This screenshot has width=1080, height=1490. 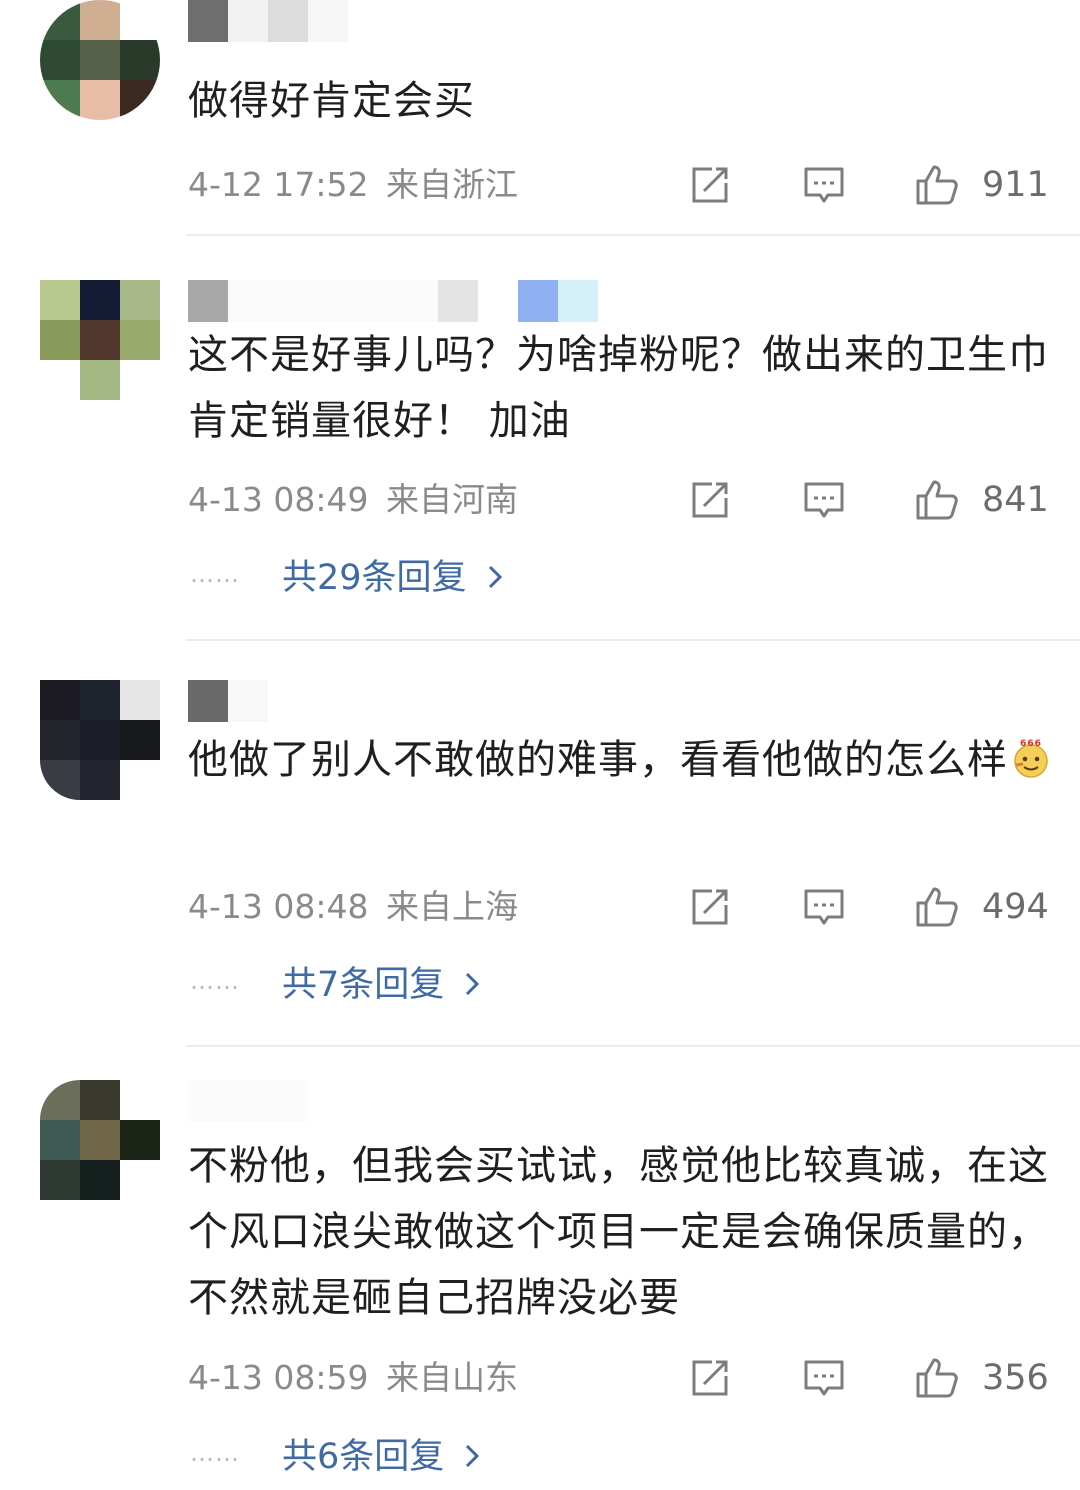 I want to click on like-count: 911, so click(x=1015, y=185).